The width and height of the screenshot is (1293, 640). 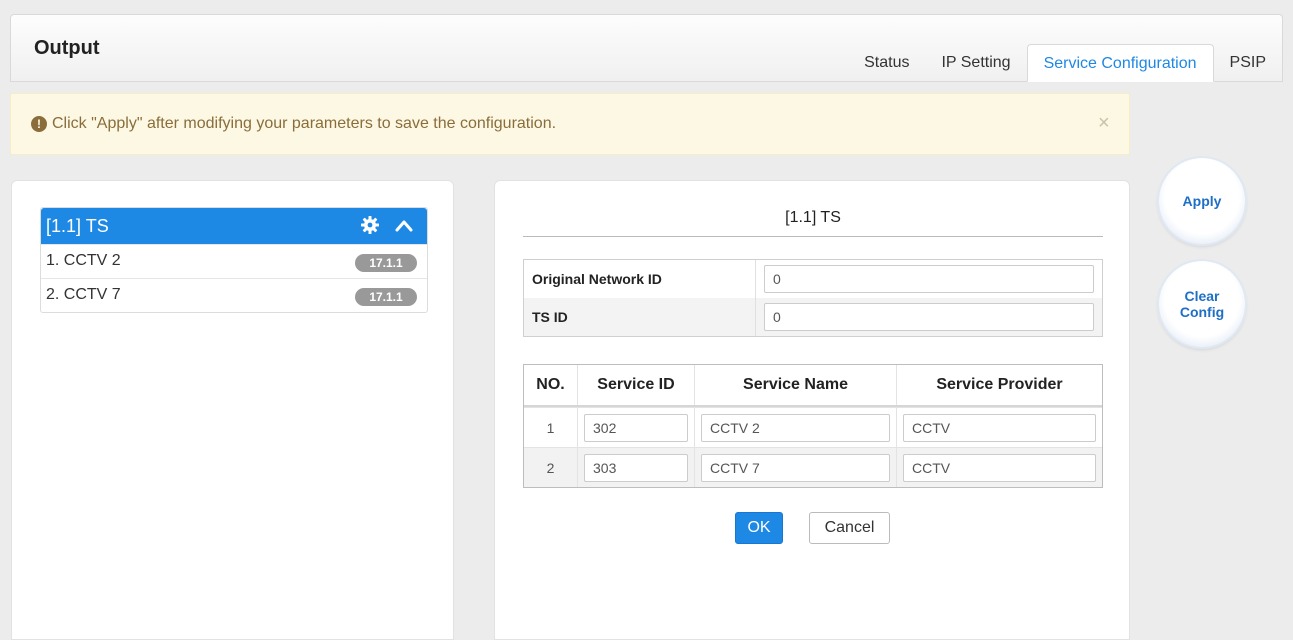 I want to click on tab-status: Status, so click(x=886, y=63).